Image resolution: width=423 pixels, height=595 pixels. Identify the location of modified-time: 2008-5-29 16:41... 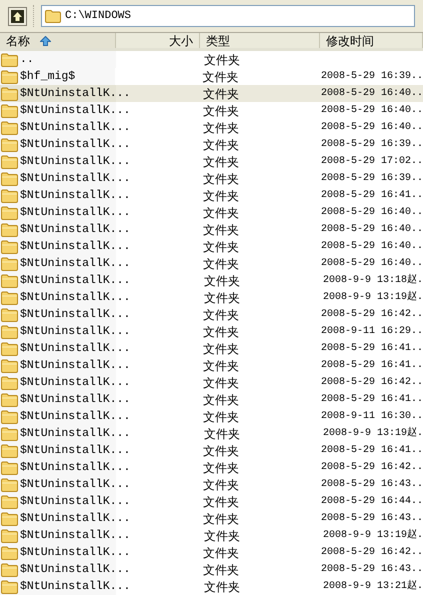
(371, 349).